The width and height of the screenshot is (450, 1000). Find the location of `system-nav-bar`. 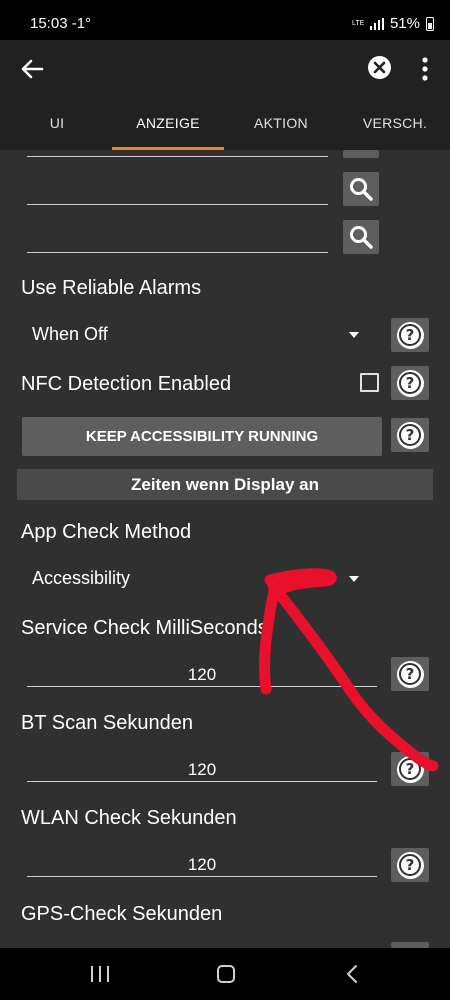

system-nav-bar is located at coordinates (225, 974).